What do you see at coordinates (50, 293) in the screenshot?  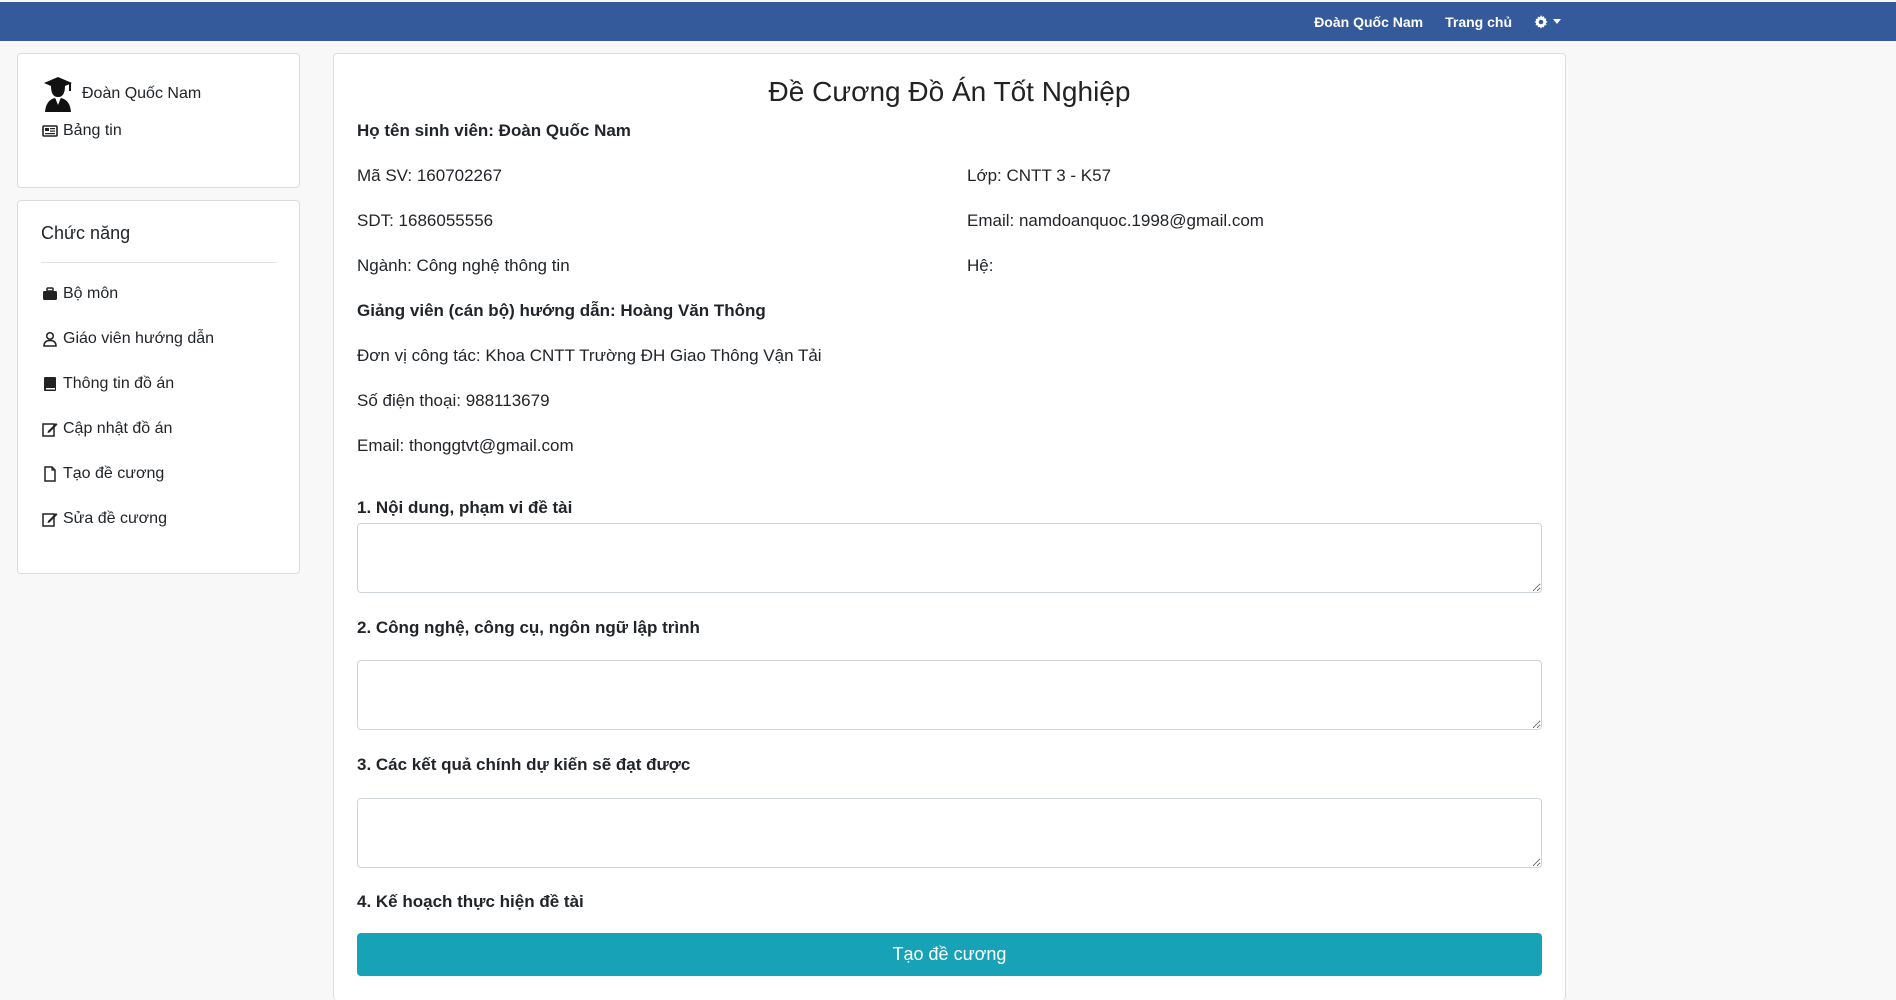 I see `briefcase-icon` at bounding box center [50, 293].